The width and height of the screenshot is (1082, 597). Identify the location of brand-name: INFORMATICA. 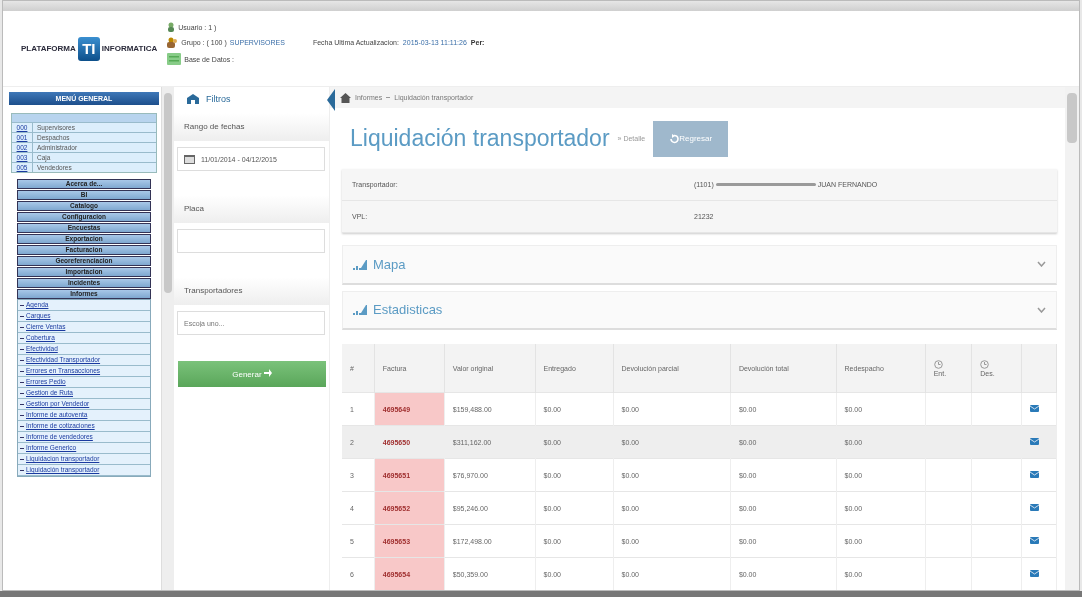
(129, 48).